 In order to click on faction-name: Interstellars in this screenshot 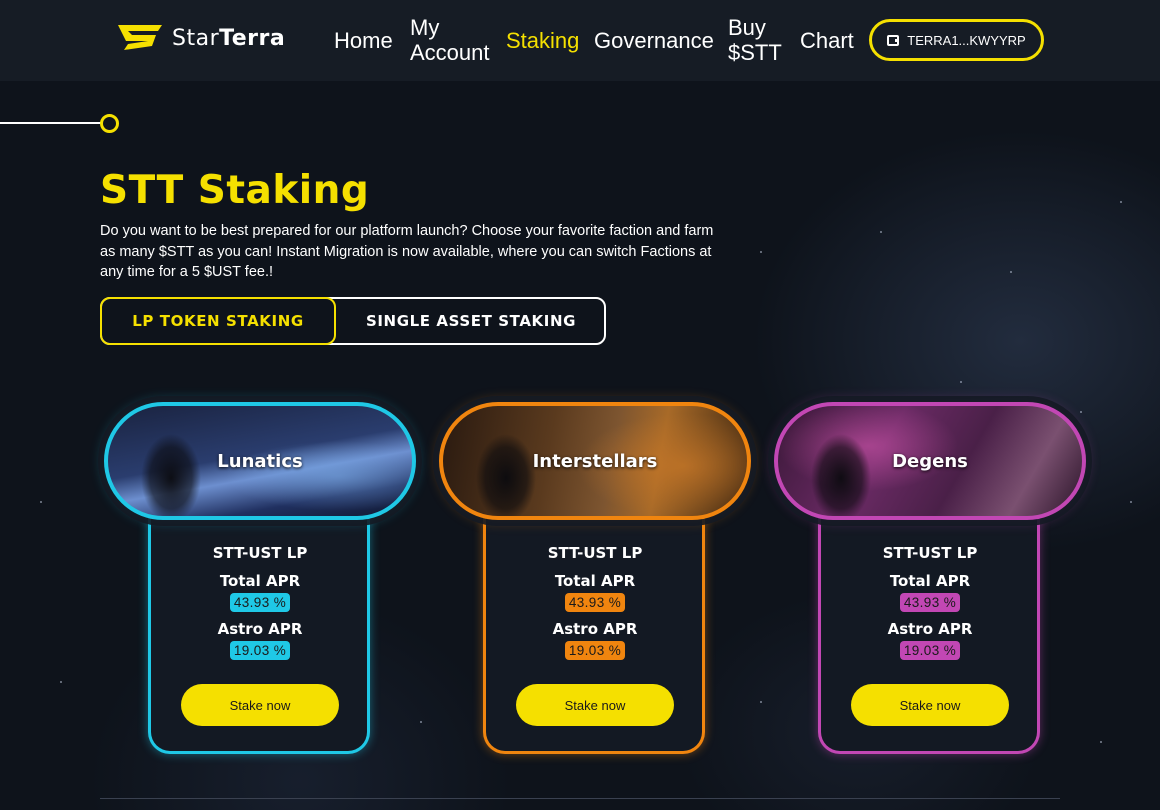, I will do `click(595, 461)`.